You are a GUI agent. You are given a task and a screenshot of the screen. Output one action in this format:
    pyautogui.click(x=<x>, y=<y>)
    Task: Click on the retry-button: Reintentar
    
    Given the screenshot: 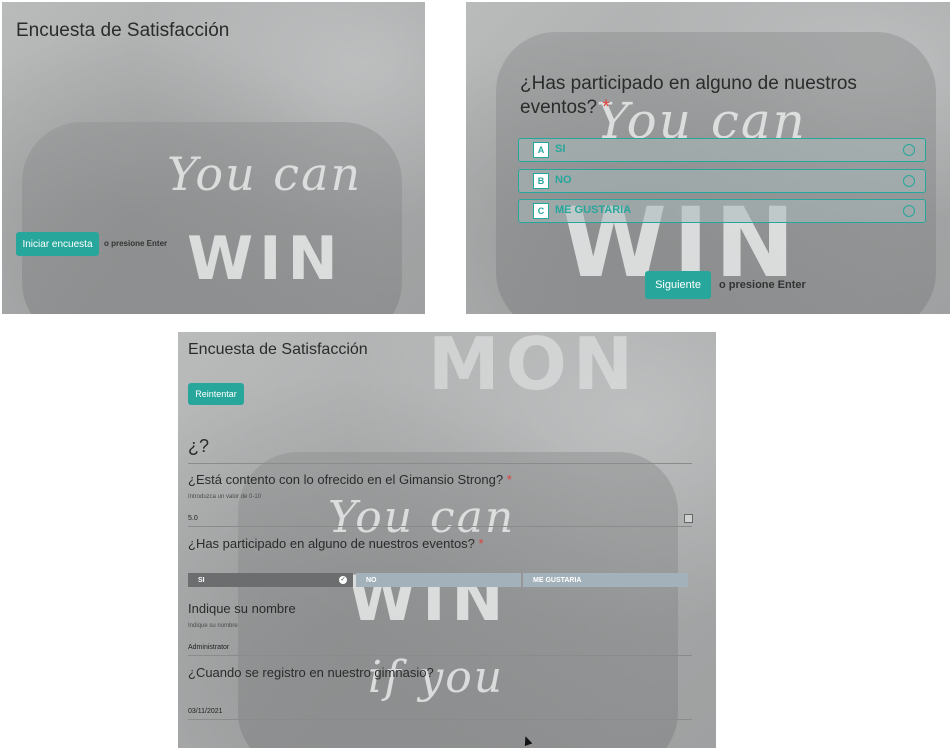 What is the action you would take?
    pyautogui.click(x=216, y=394)
    